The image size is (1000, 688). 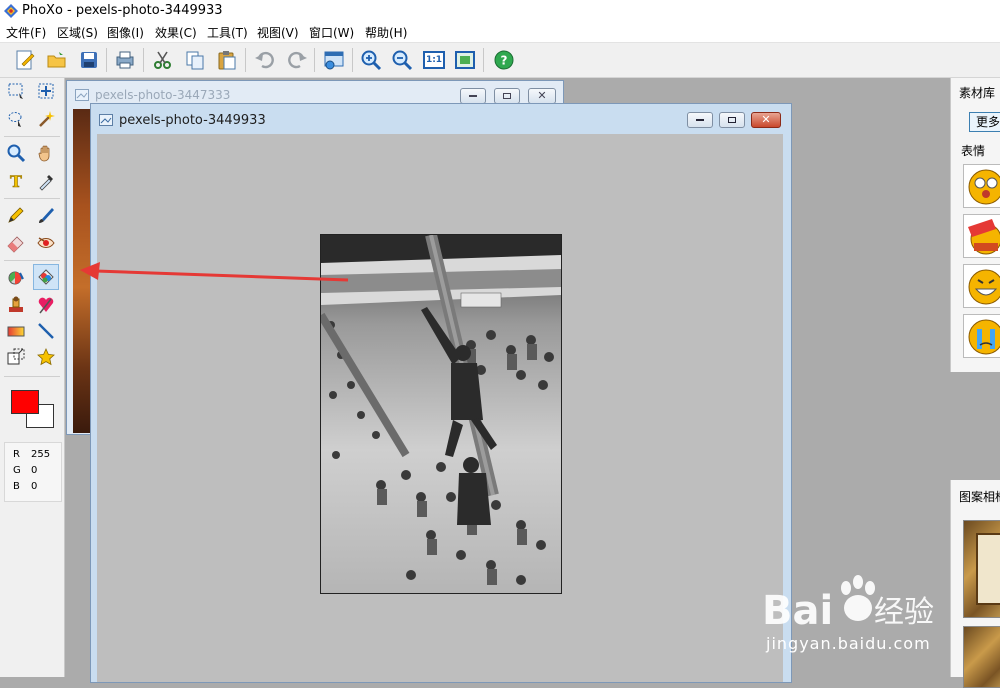 I want to click on color-swatches, so click(x=32, y=410).